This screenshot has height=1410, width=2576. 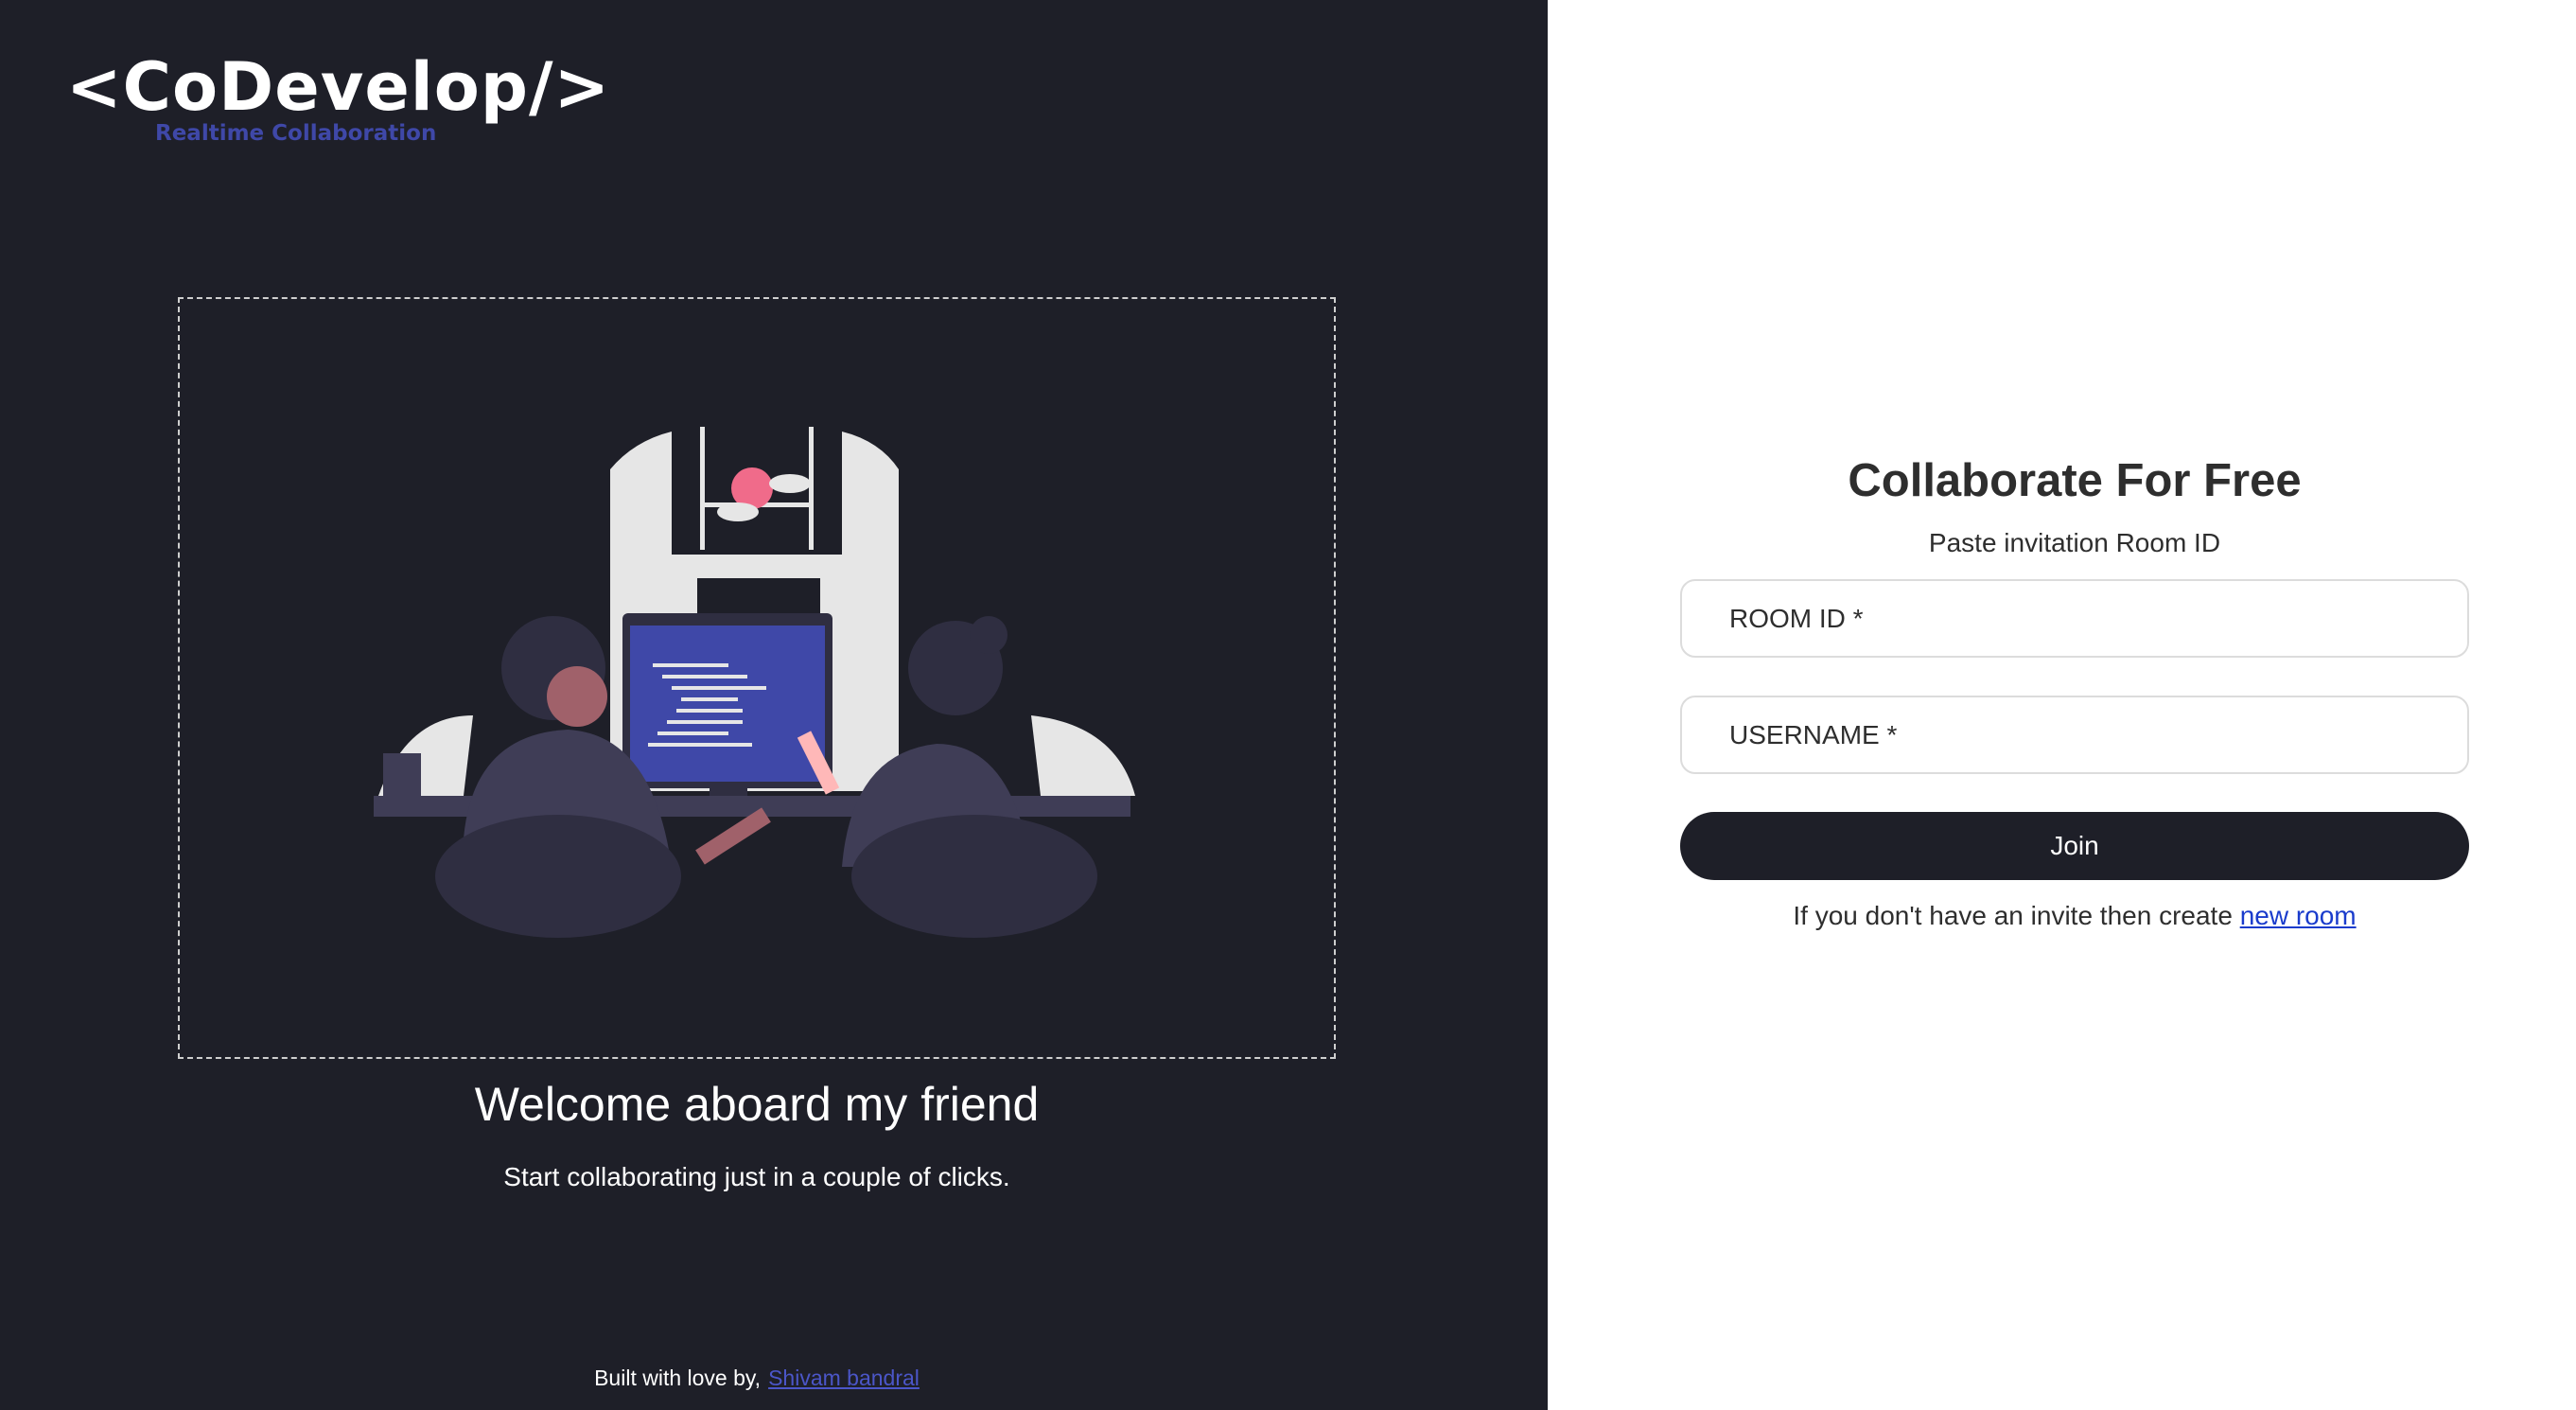 I want to click on welcome-heading: Welcome aboard my friend, so click(x=757, y=1104).